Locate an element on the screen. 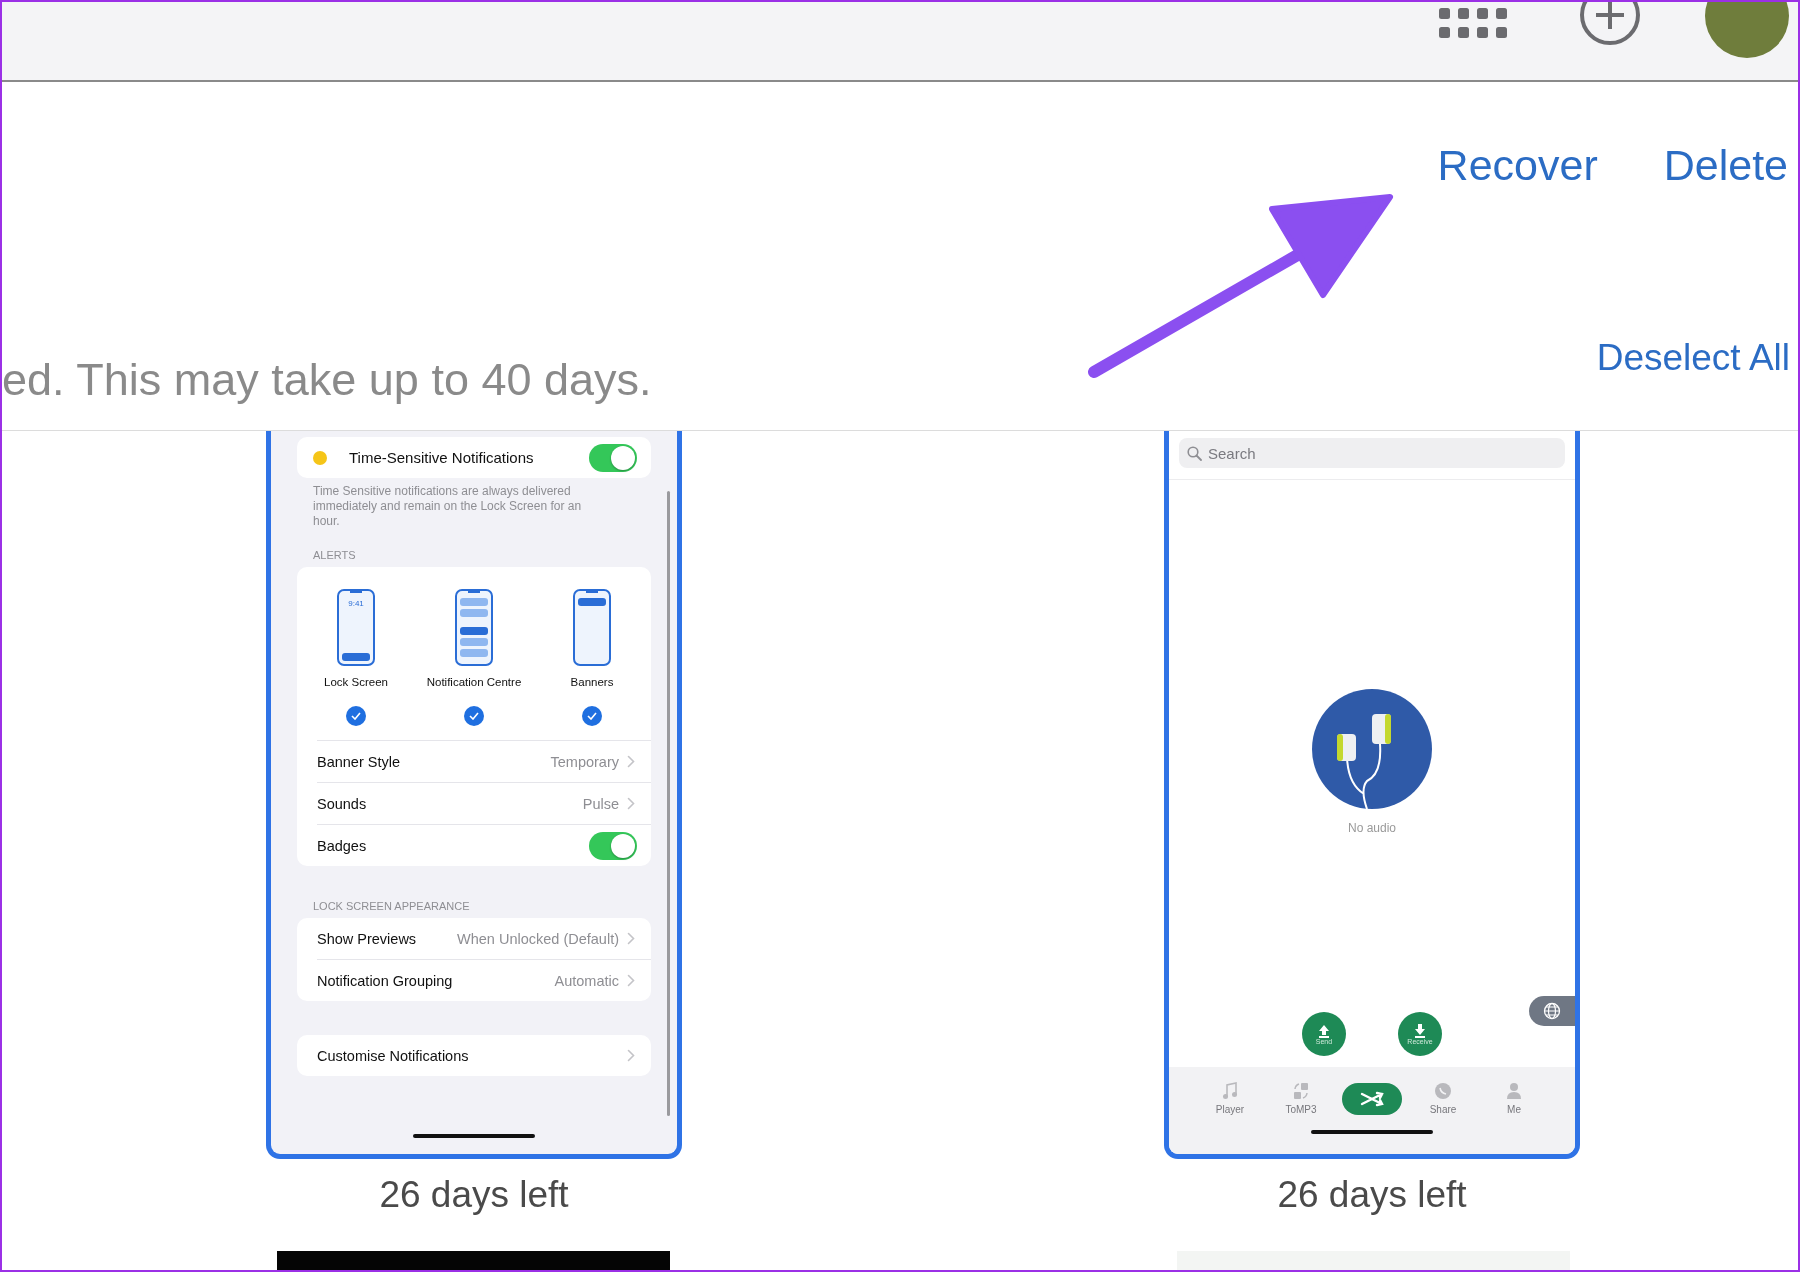 The height and width of the screenshot is (1272, 1800). delete-button: Delete is located at coordinates (1725, 165).